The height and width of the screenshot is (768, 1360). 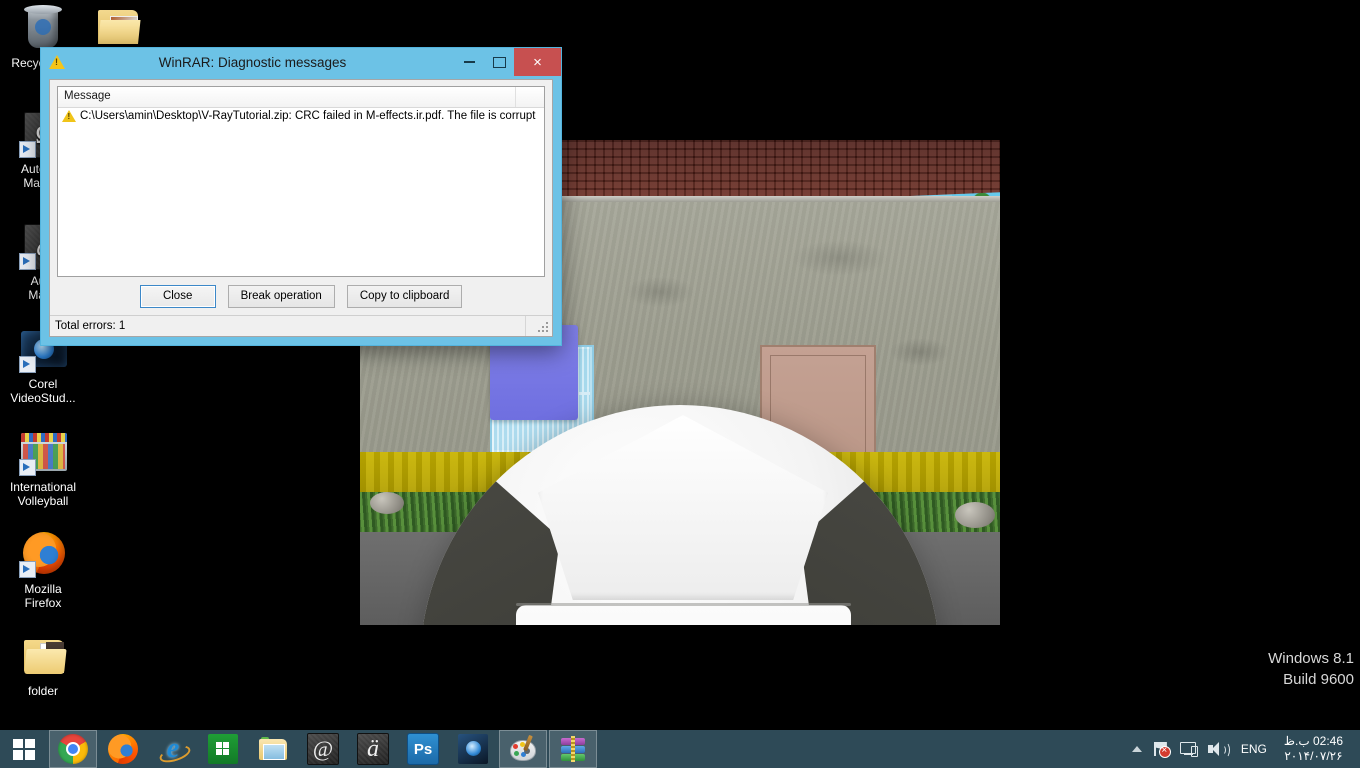 I want to click on desktop-icon-label: folder, so click(x=43, y=691).